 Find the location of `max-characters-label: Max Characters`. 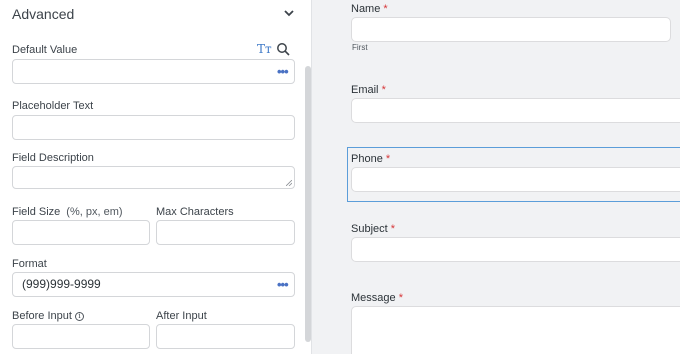

max-characters-label: Max Characters is located at coordinates (195, 212).